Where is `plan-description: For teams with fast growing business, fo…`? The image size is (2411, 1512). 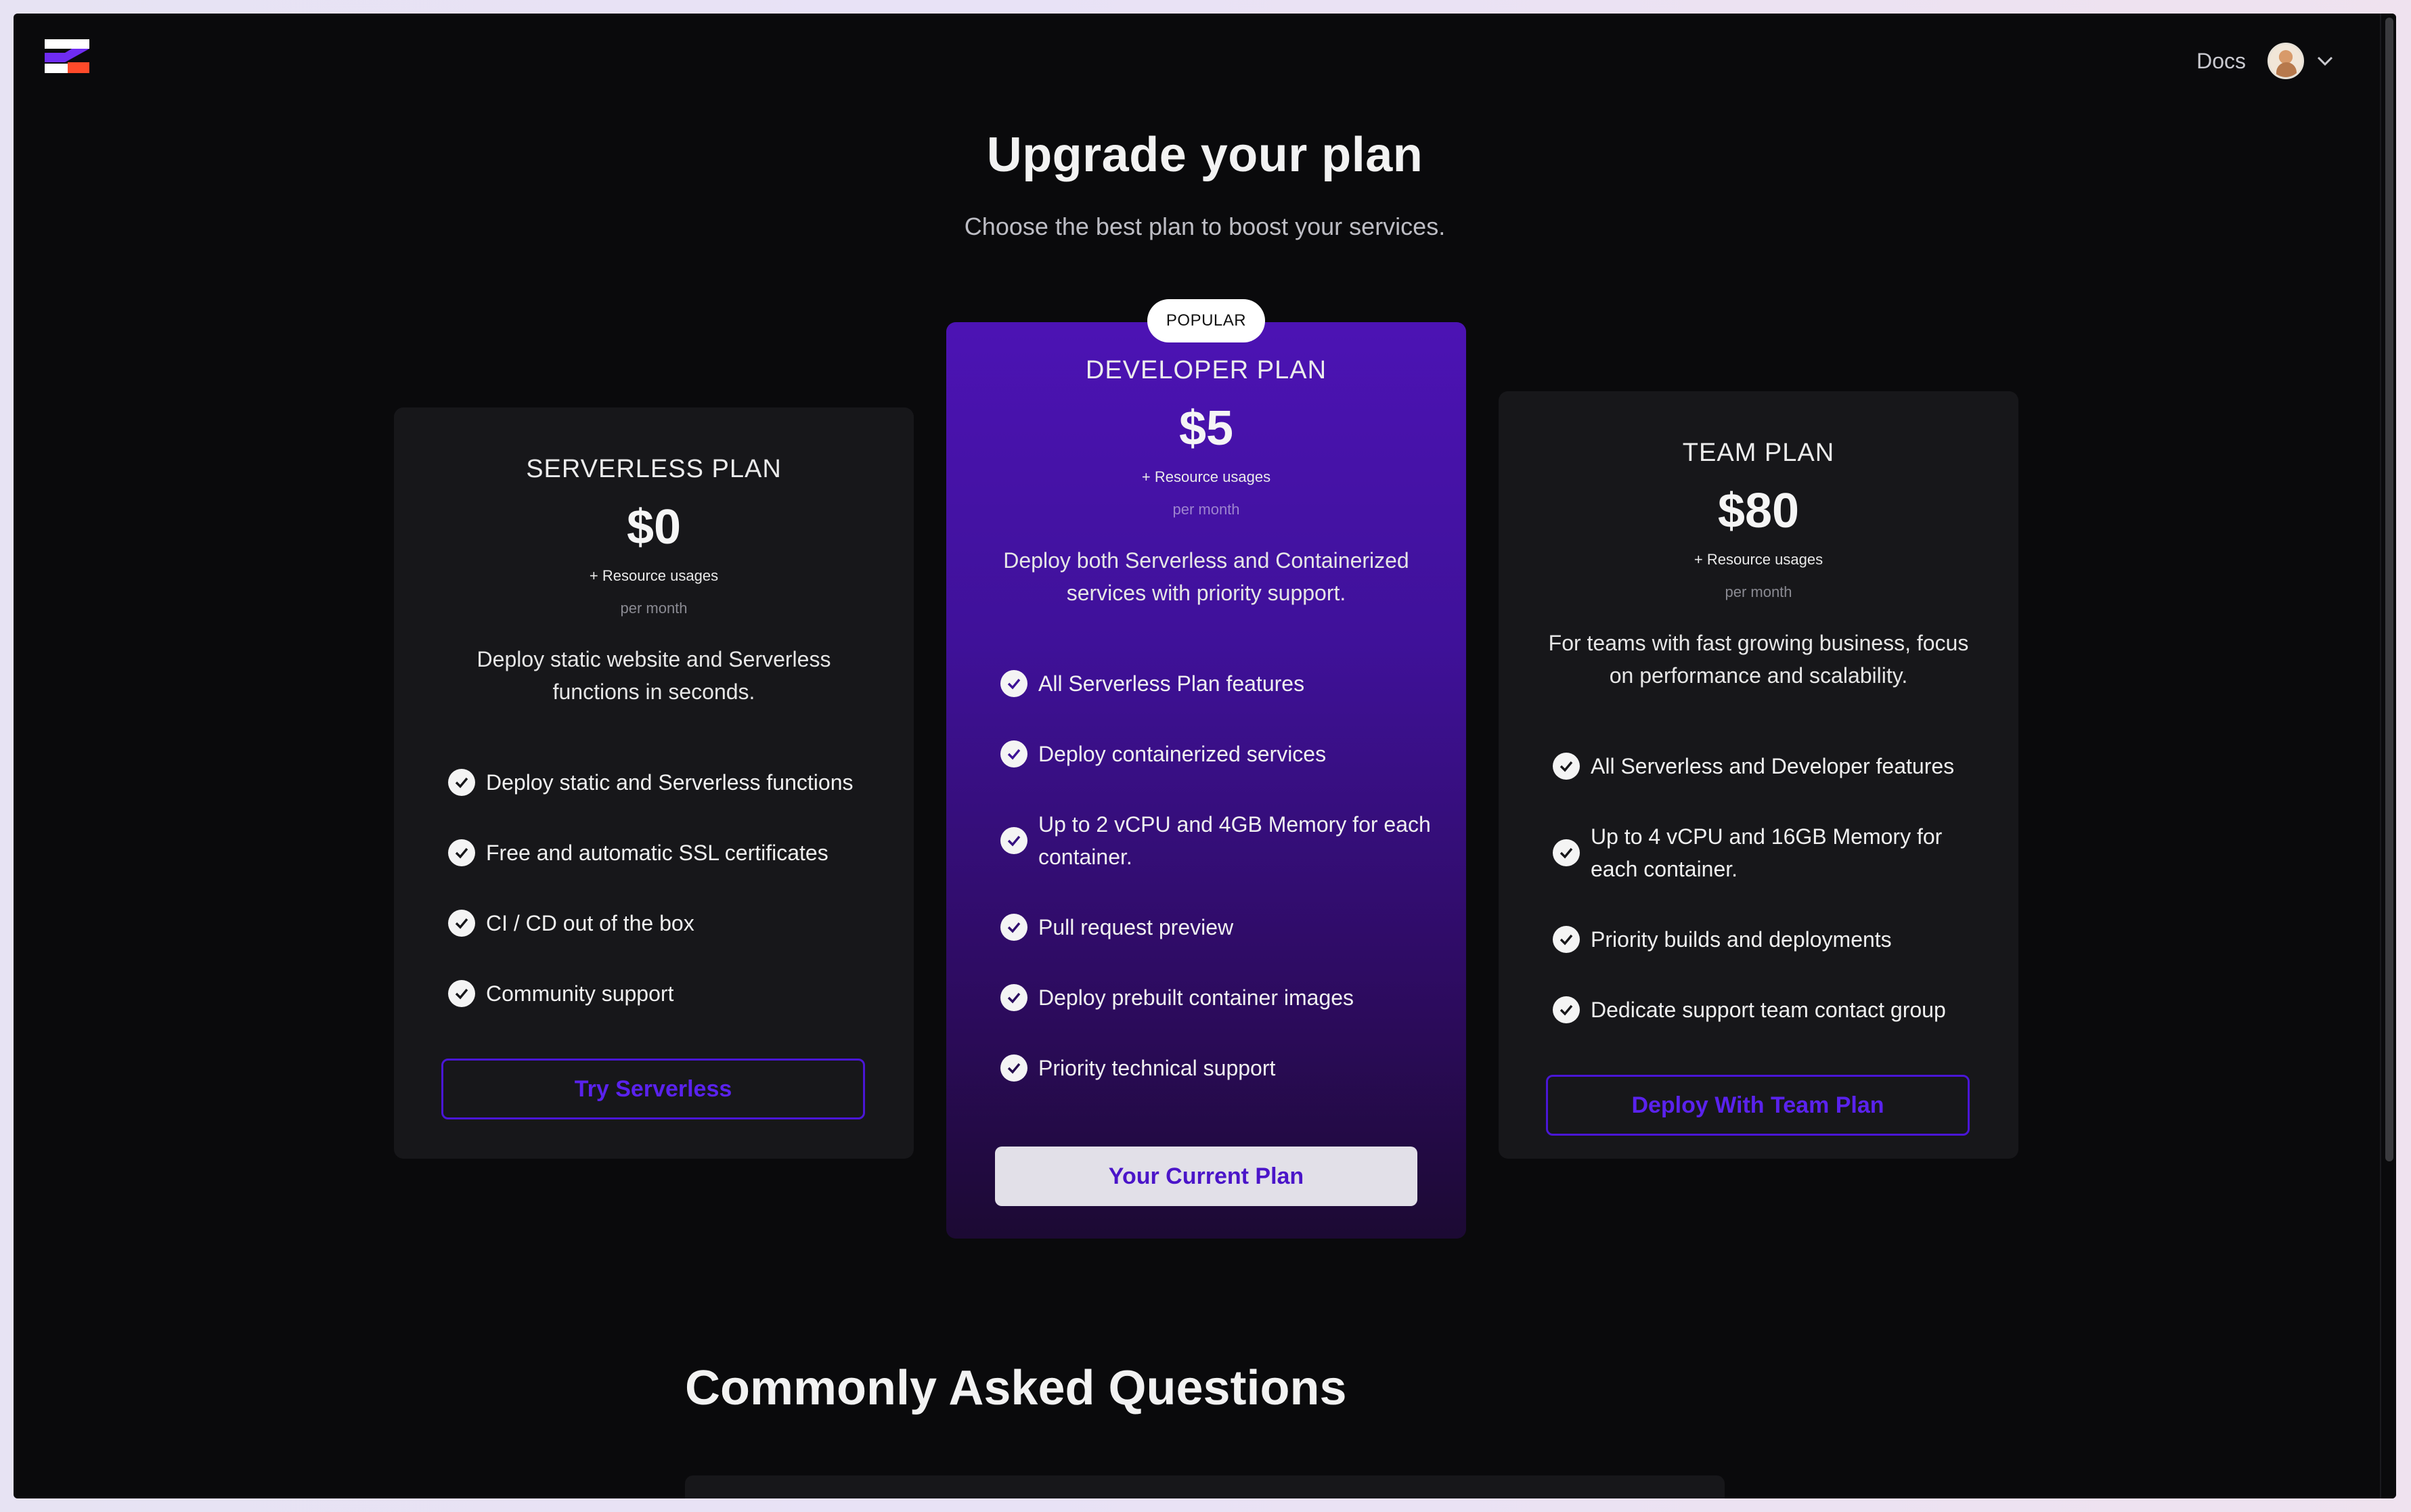
plan-description: For teams with fast growing business, fo… is located at coordinates (1758, 659).